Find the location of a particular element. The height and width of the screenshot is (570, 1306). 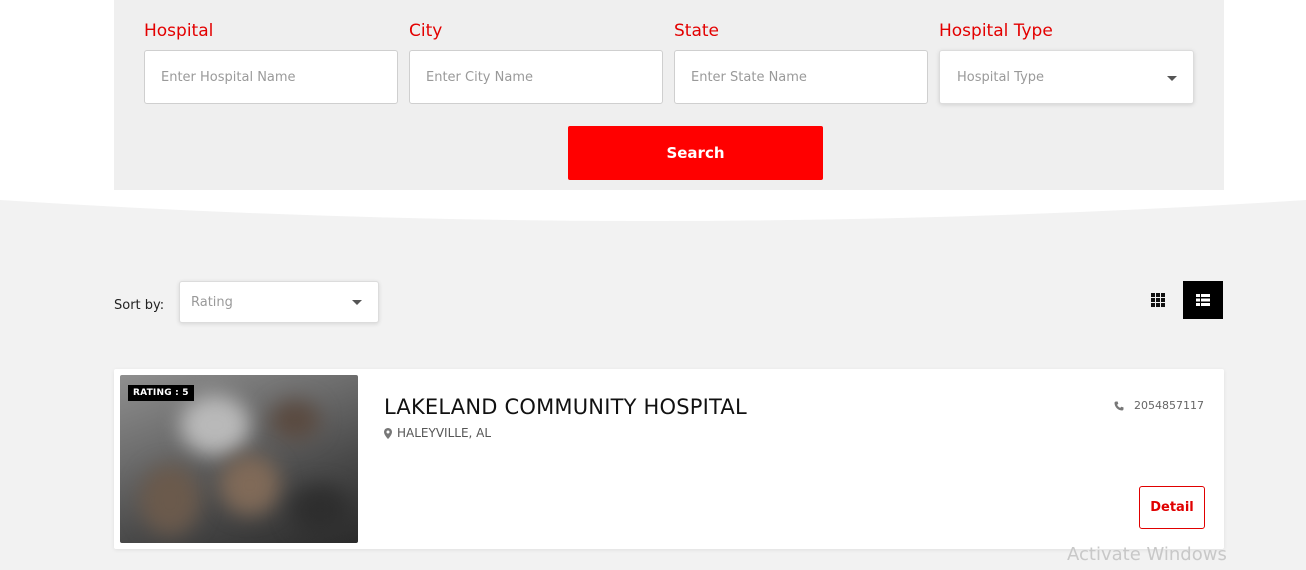

list-view-icon is located at coordinates (1203, 300).